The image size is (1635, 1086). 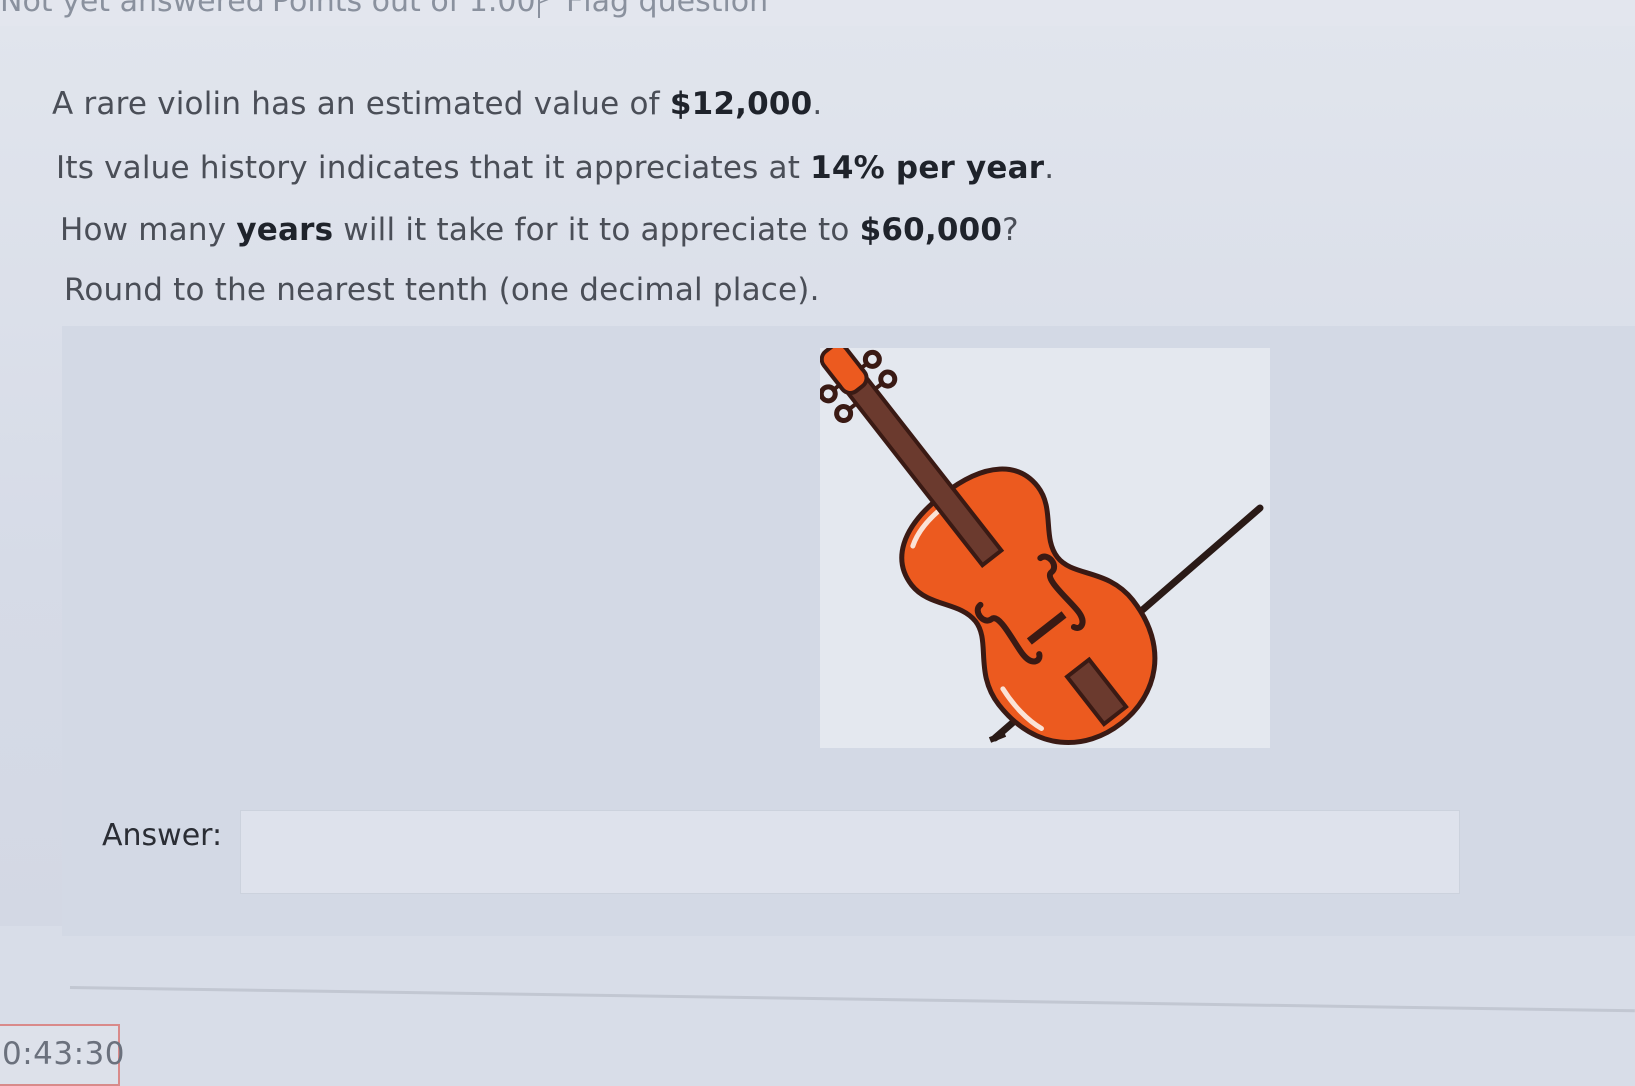 I want to click on question-status: Not yet answered, so click(x=132, y=9).